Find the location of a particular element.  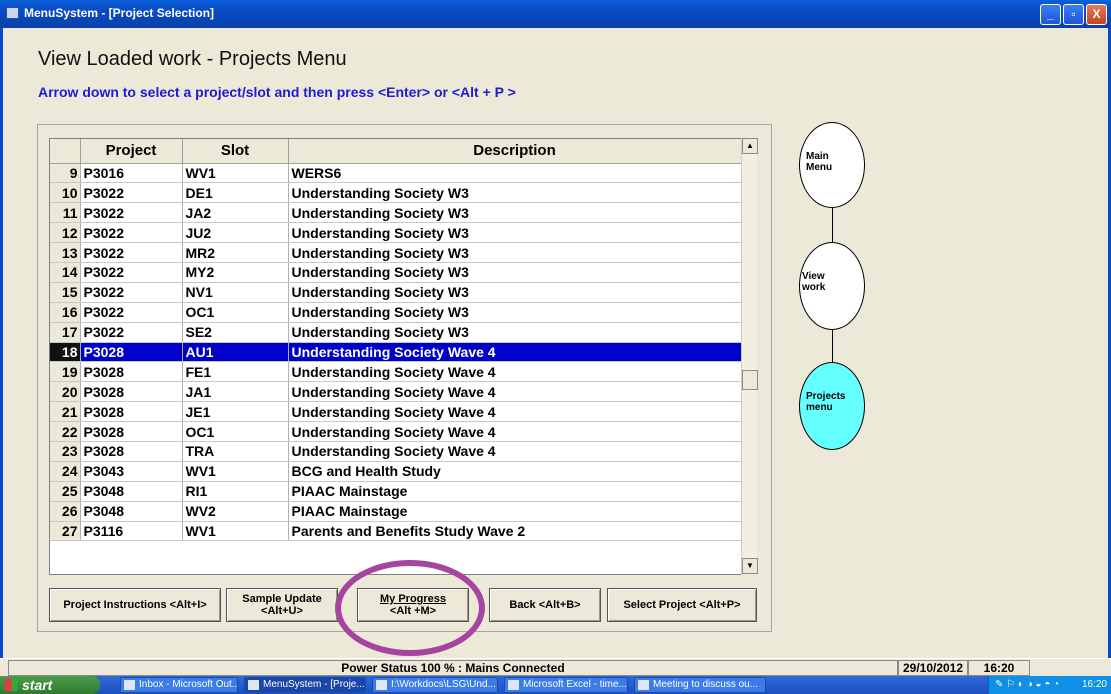

table-row: 18 P3028 AU1 Understanding Society Wave 4 is located at coordinates (396, 352).